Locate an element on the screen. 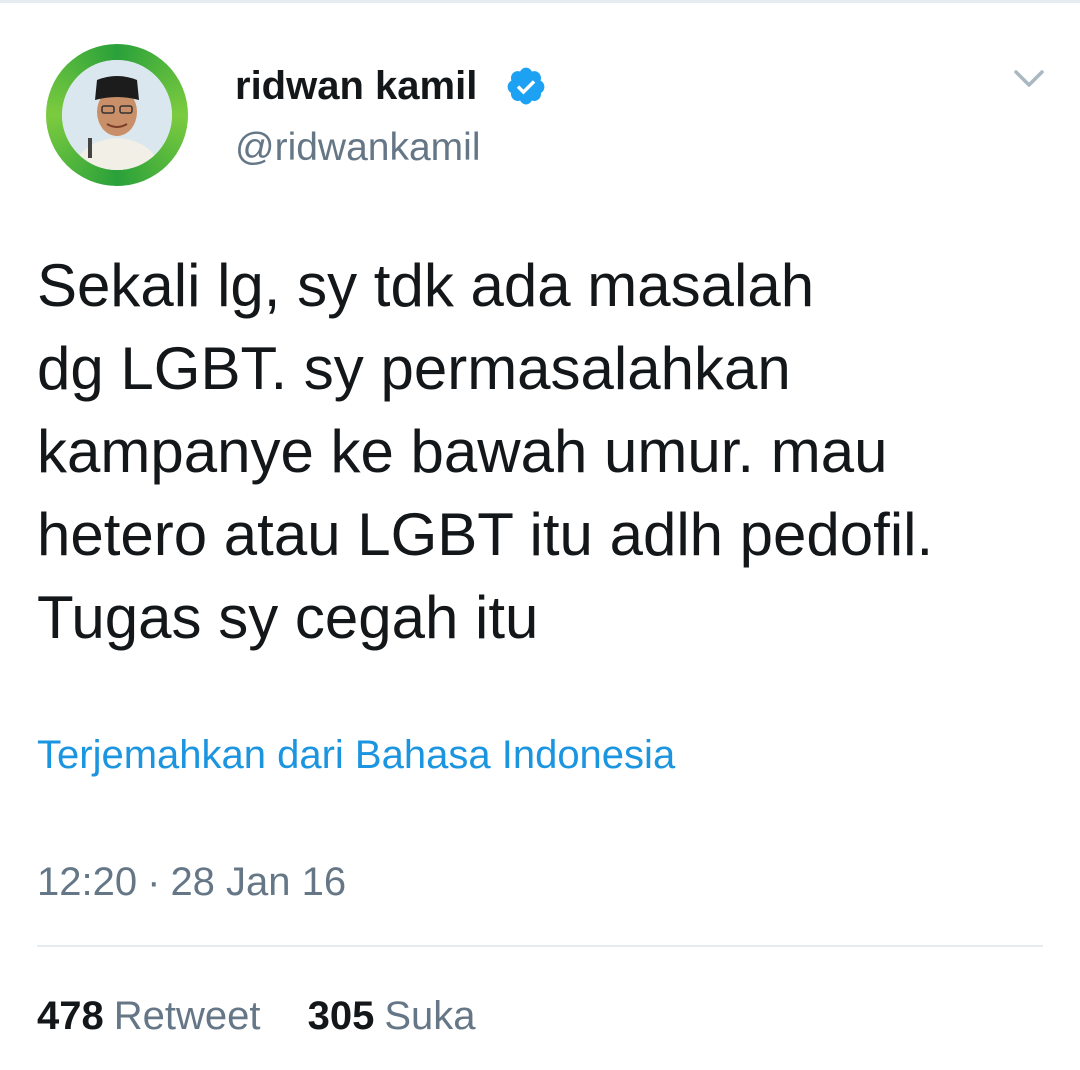  verified-badge-icon is located at coordinates (526, 86).